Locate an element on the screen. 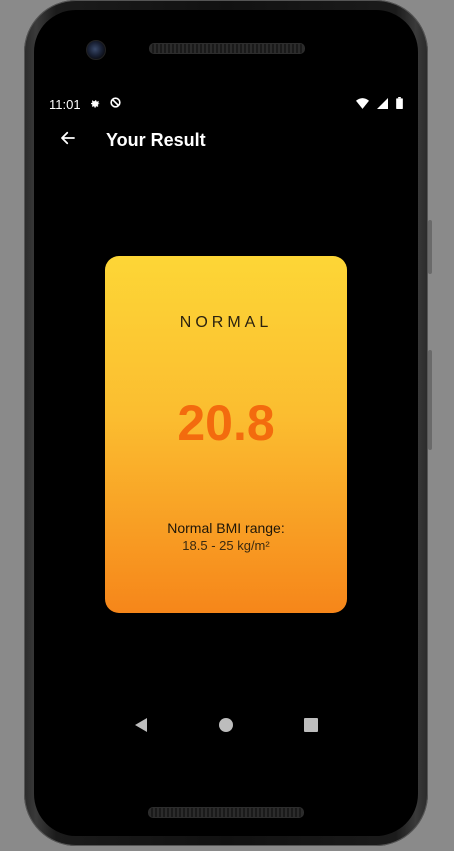 This screenshot has width=454, height=851. back-button is located at coordinates (68, 140).